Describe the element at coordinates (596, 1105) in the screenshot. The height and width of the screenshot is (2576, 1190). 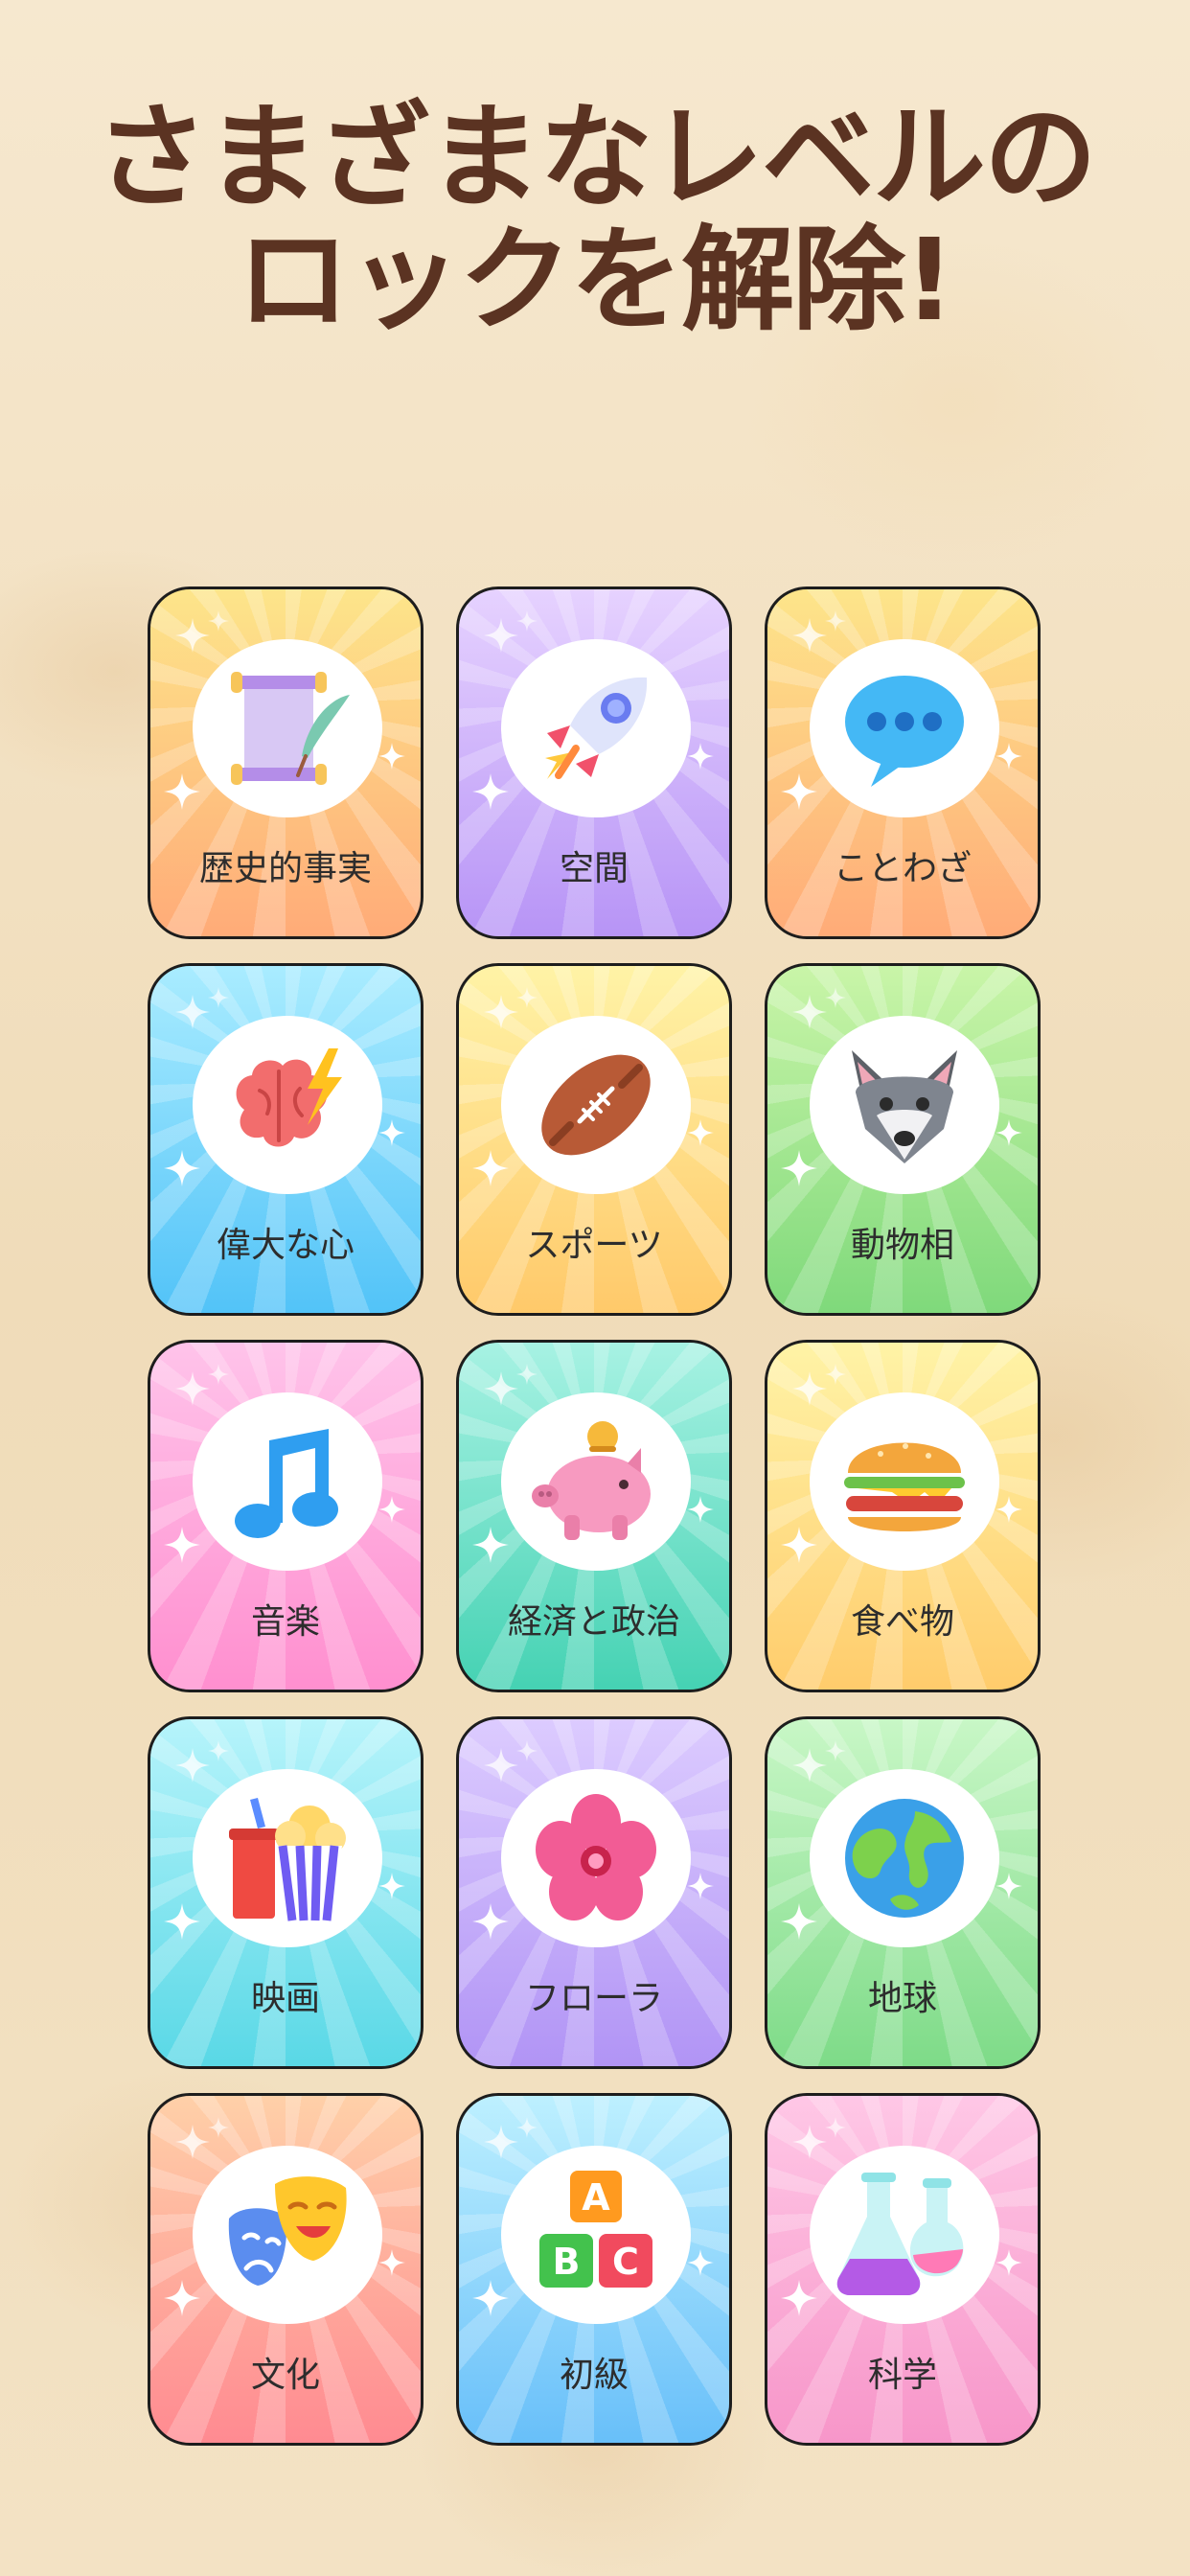
I see `football-icon` at that location.